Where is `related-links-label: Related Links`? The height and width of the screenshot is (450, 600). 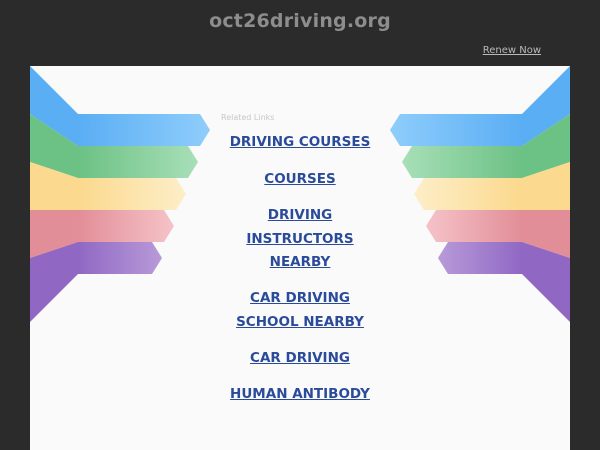
related-links-label: Related Links is located at coordinates (248, 117).